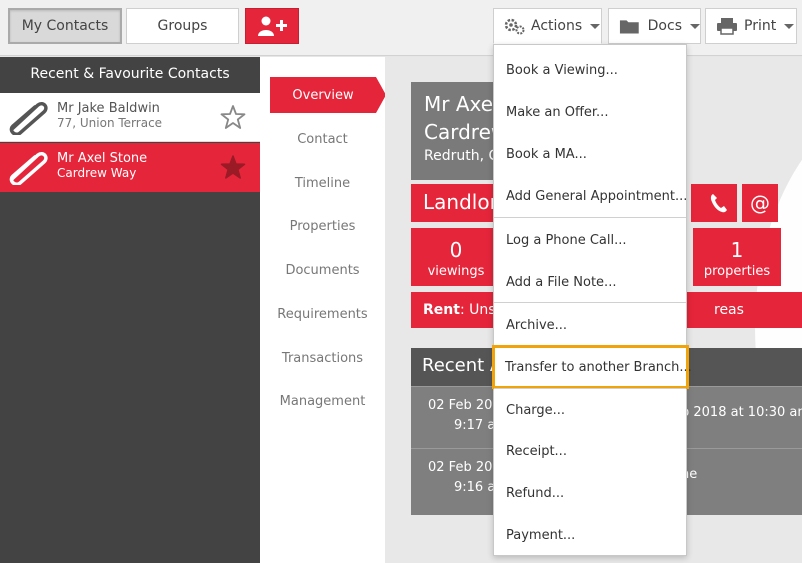  Describe the element at coordinates (130, 74) in the screenshot. I see `recent-contacts-header: Recent & Favourite Contacts` at that location.